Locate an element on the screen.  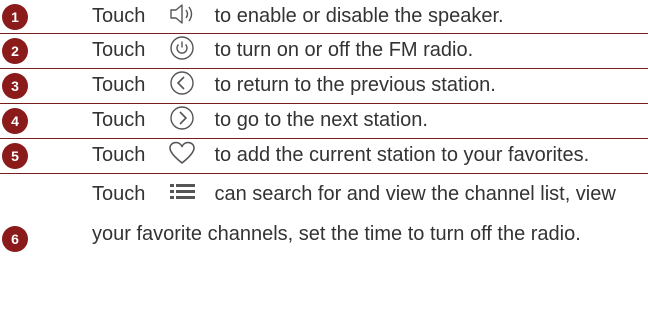
step-badge-2: 2 is located at coordinates (15, 51).